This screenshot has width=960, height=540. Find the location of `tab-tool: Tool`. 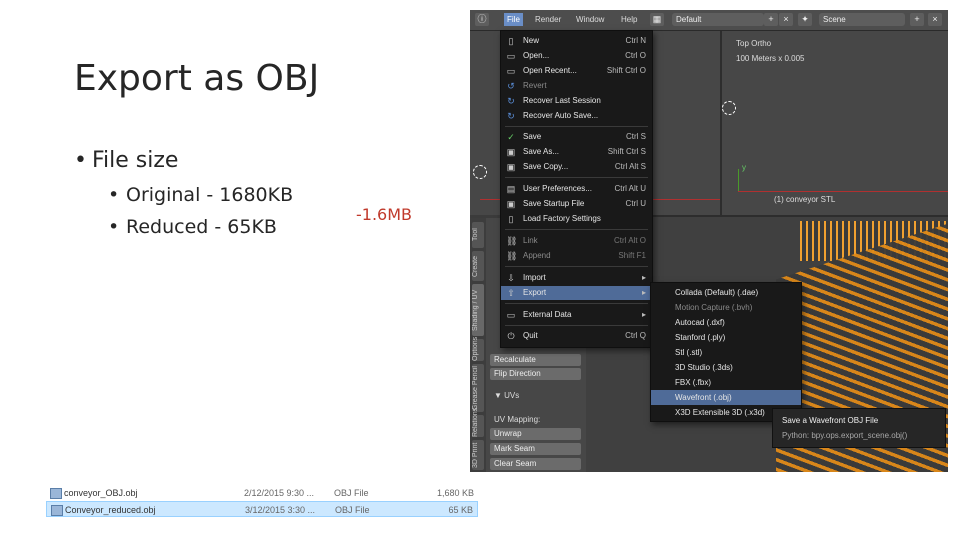

tab-tool: Tool is located at coordinates (478, 235).